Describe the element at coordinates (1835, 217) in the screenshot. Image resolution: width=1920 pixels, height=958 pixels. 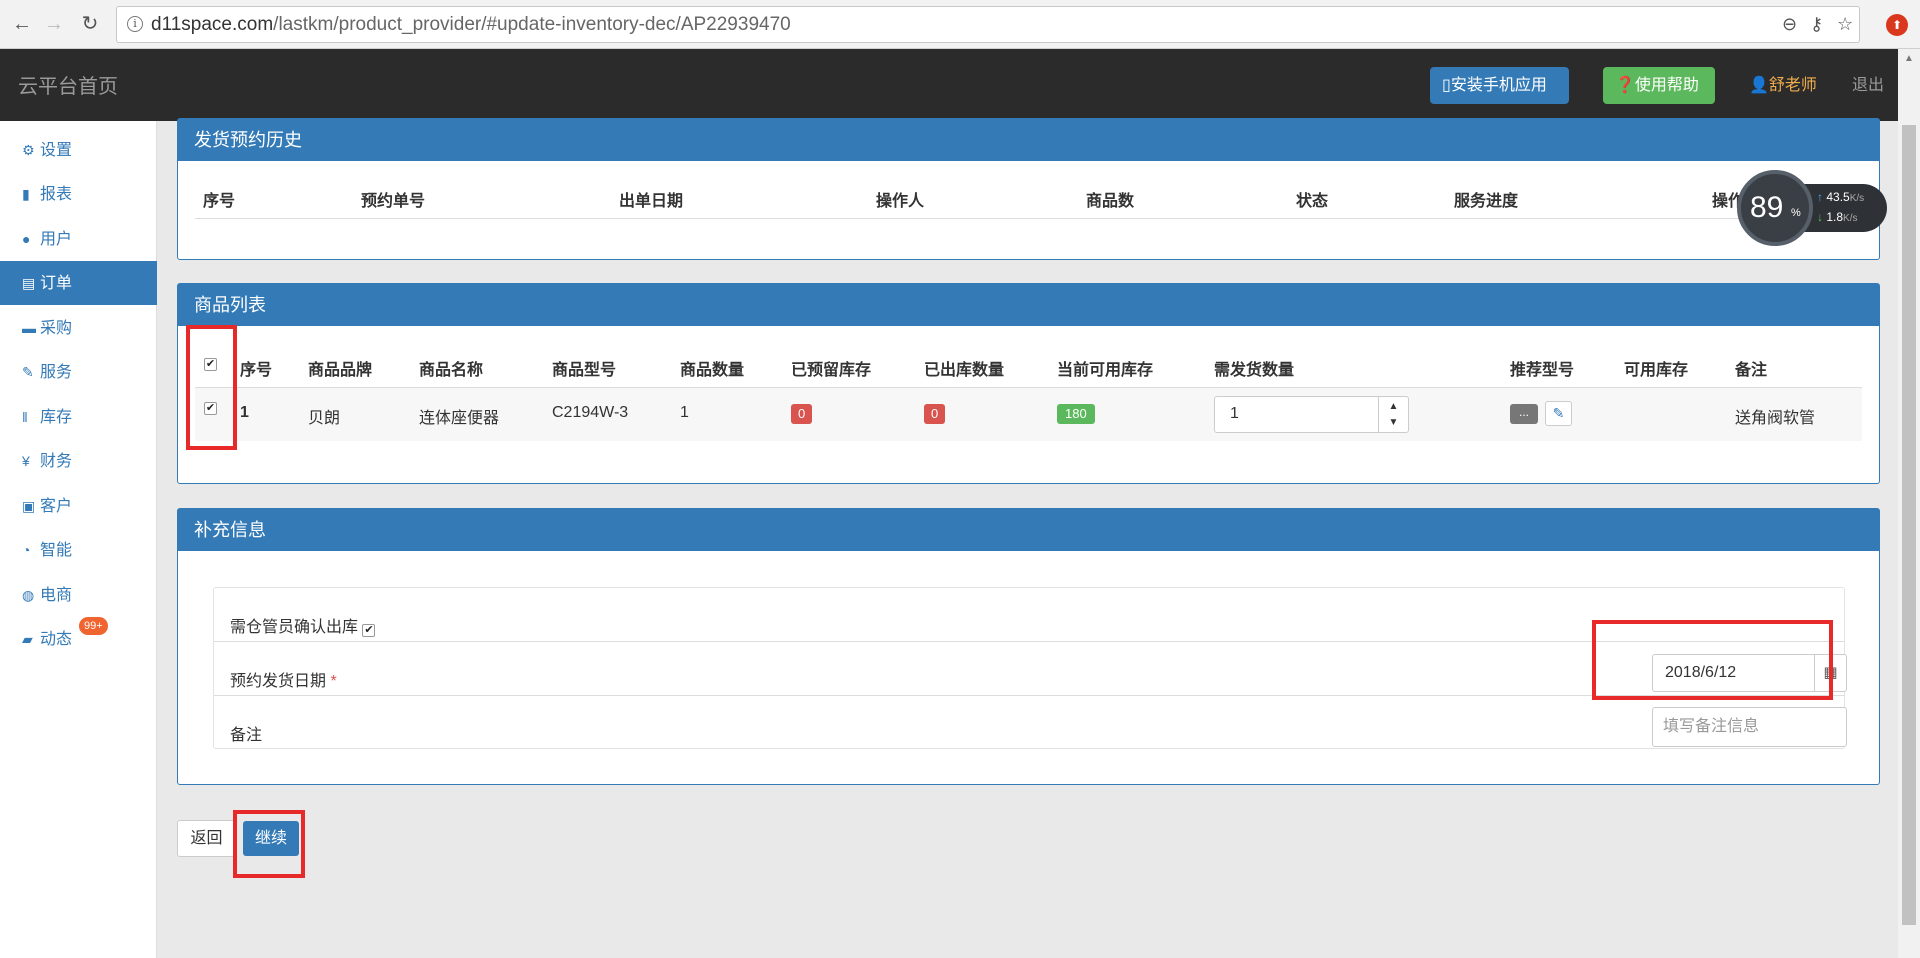
I see `download-value: 1.8` at that location.